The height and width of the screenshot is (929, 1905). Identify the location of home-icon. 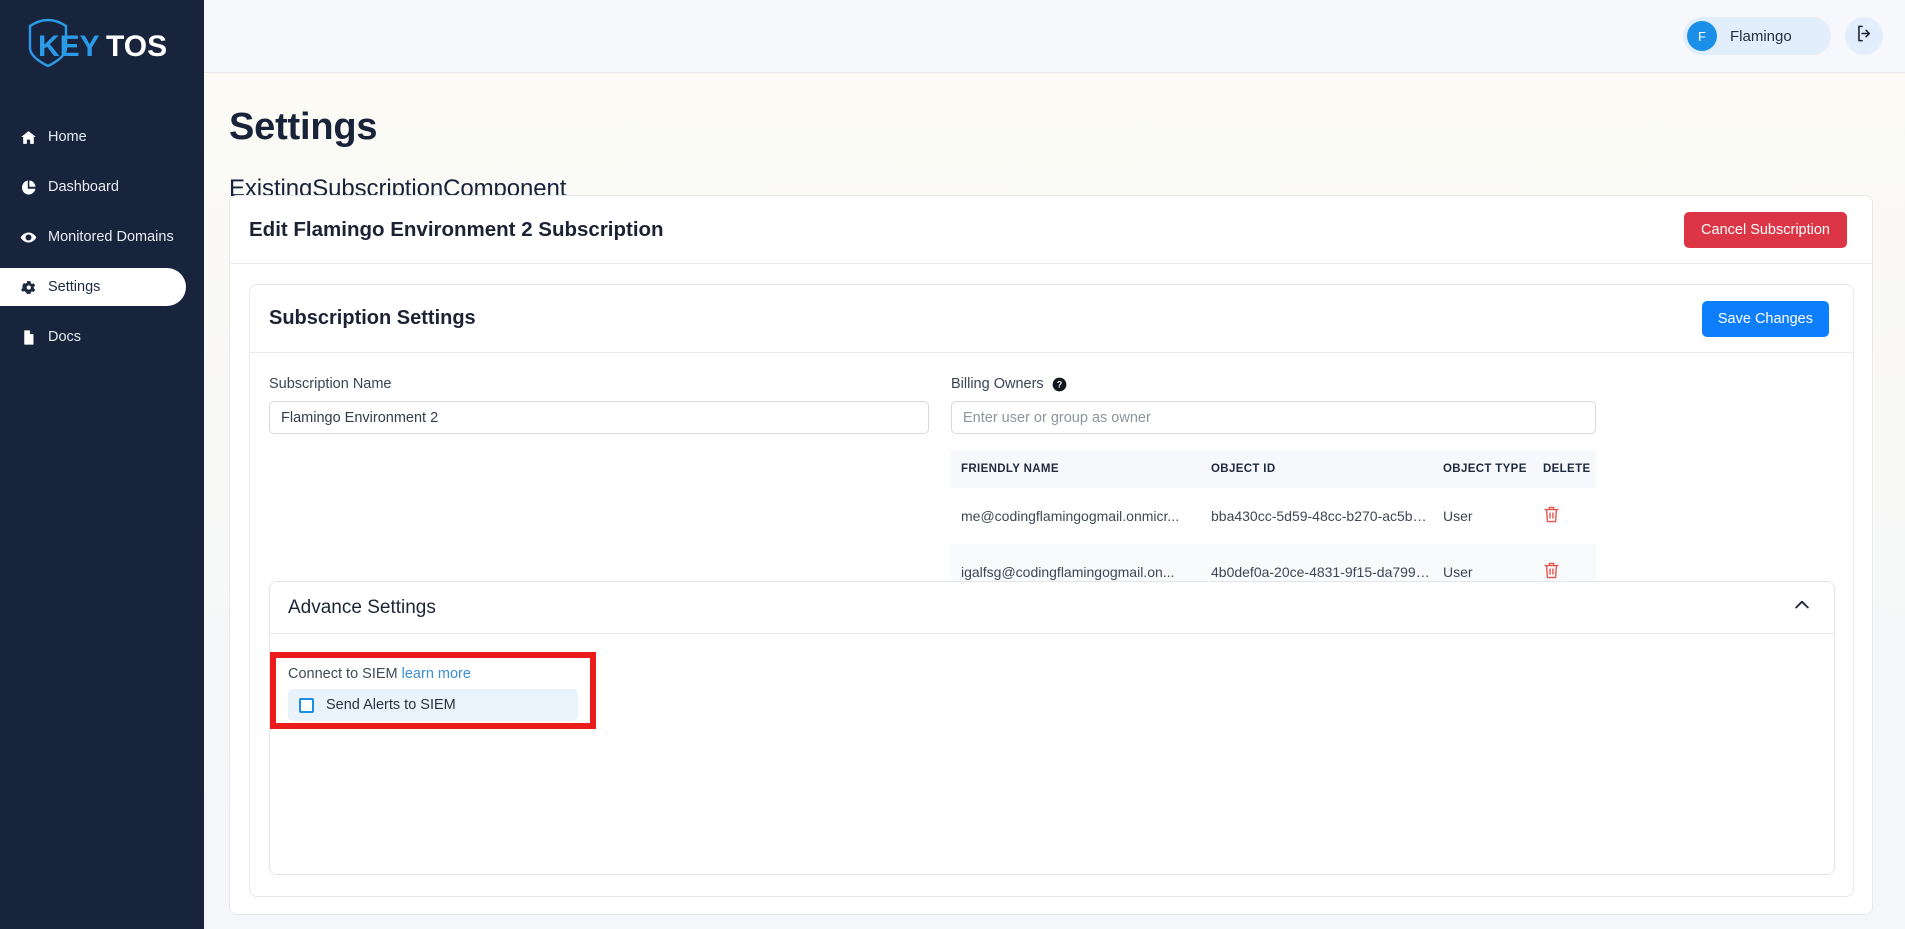
(28, 137).